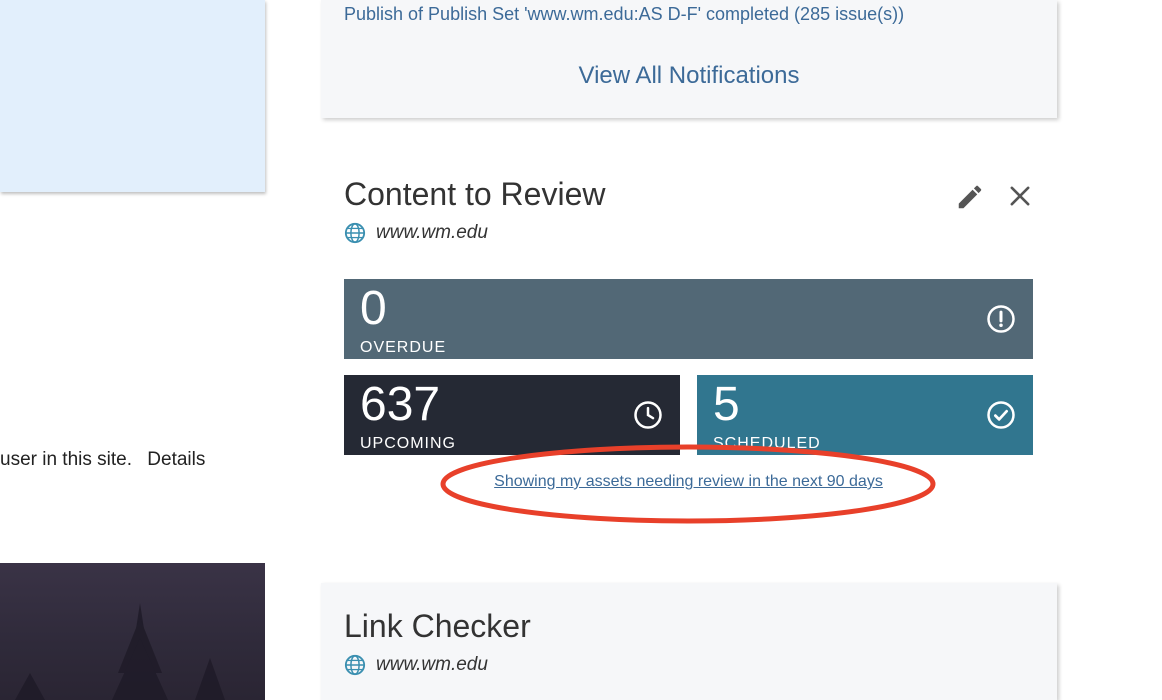  Describe the element at coordinates (689, 76) in the screenshot. I see `view-all-notifications-link: View All Notifications` at that location.